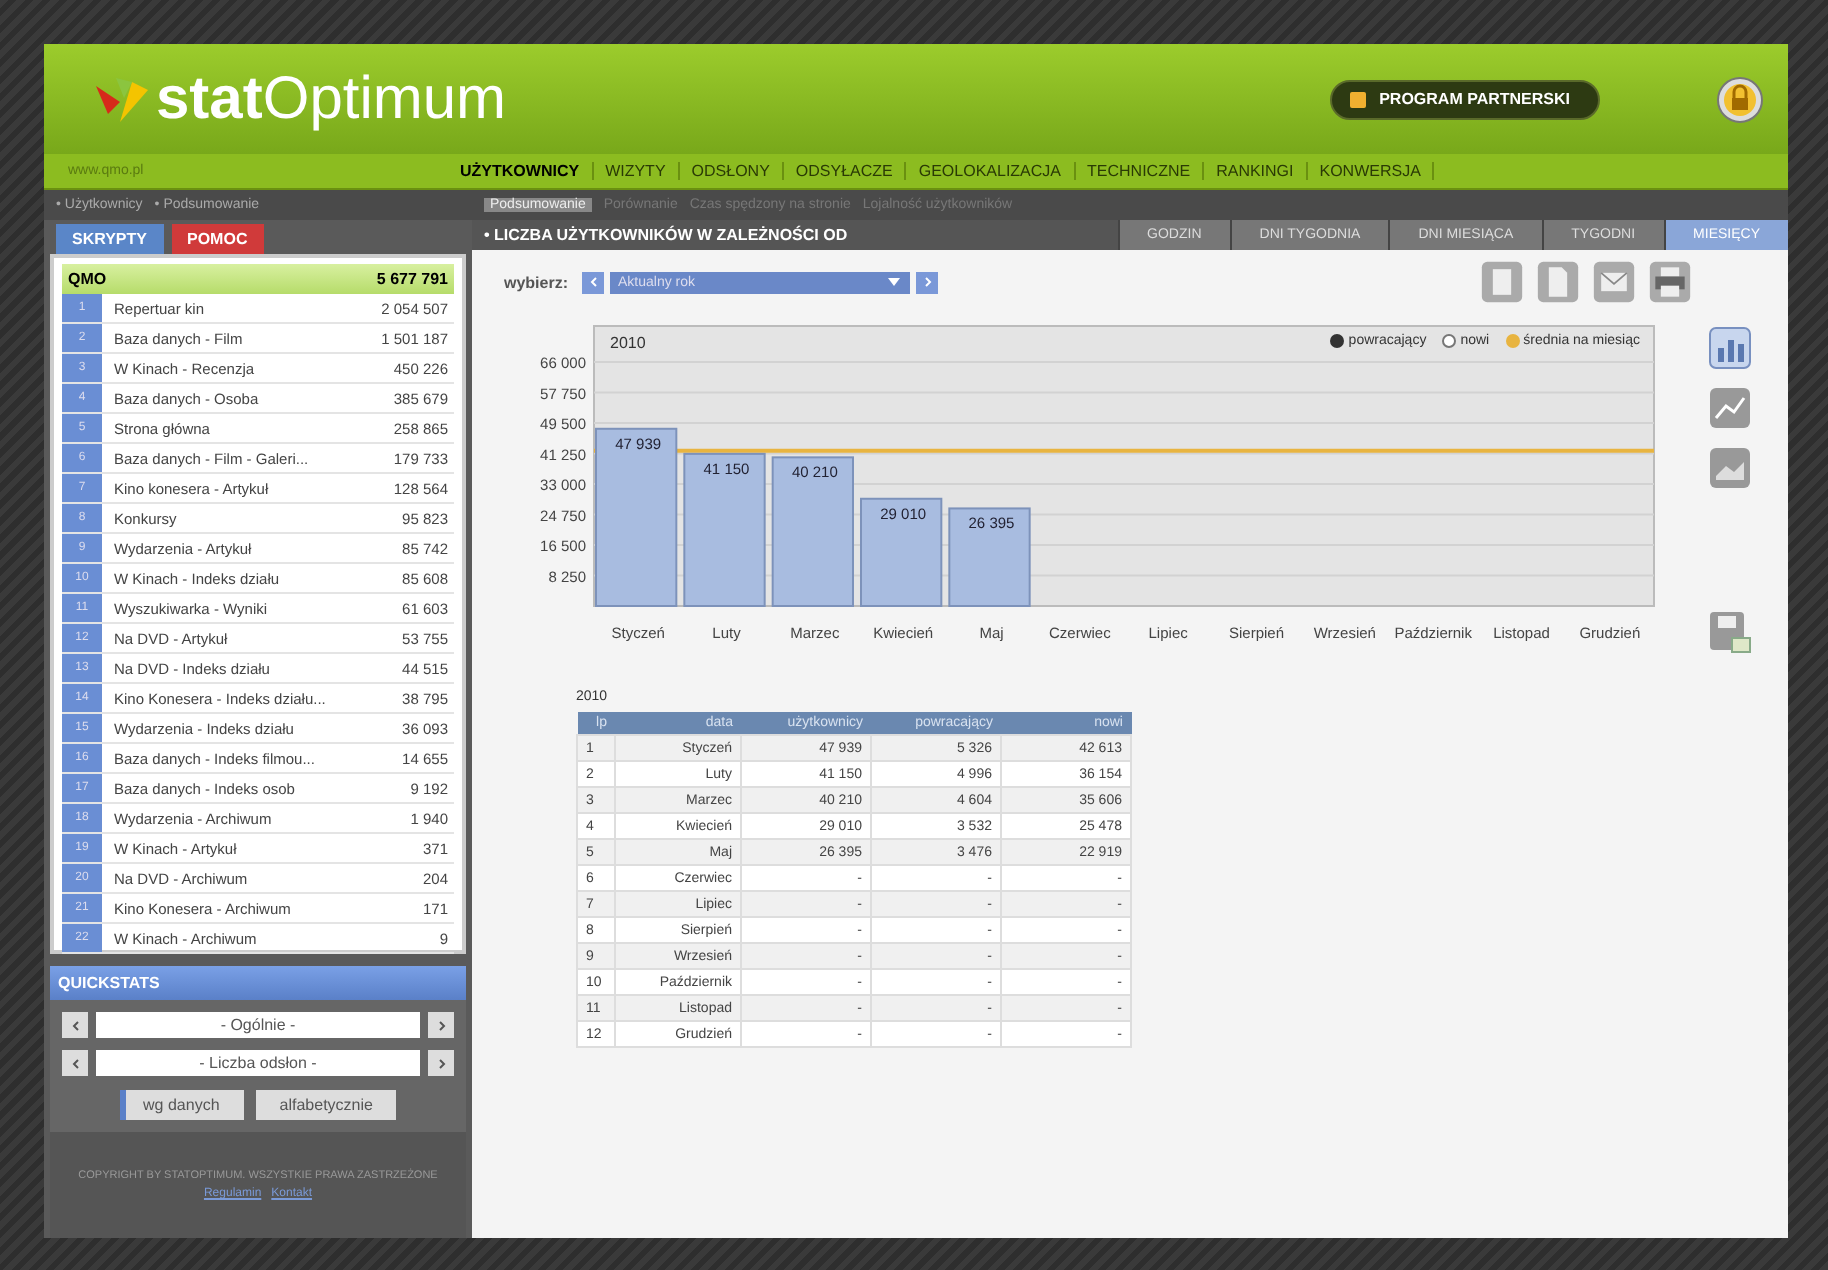 The height and width of the screenshot is (1270, 1828). I want to click on nav-link: TECHNICZNE, so click(1140, 171).